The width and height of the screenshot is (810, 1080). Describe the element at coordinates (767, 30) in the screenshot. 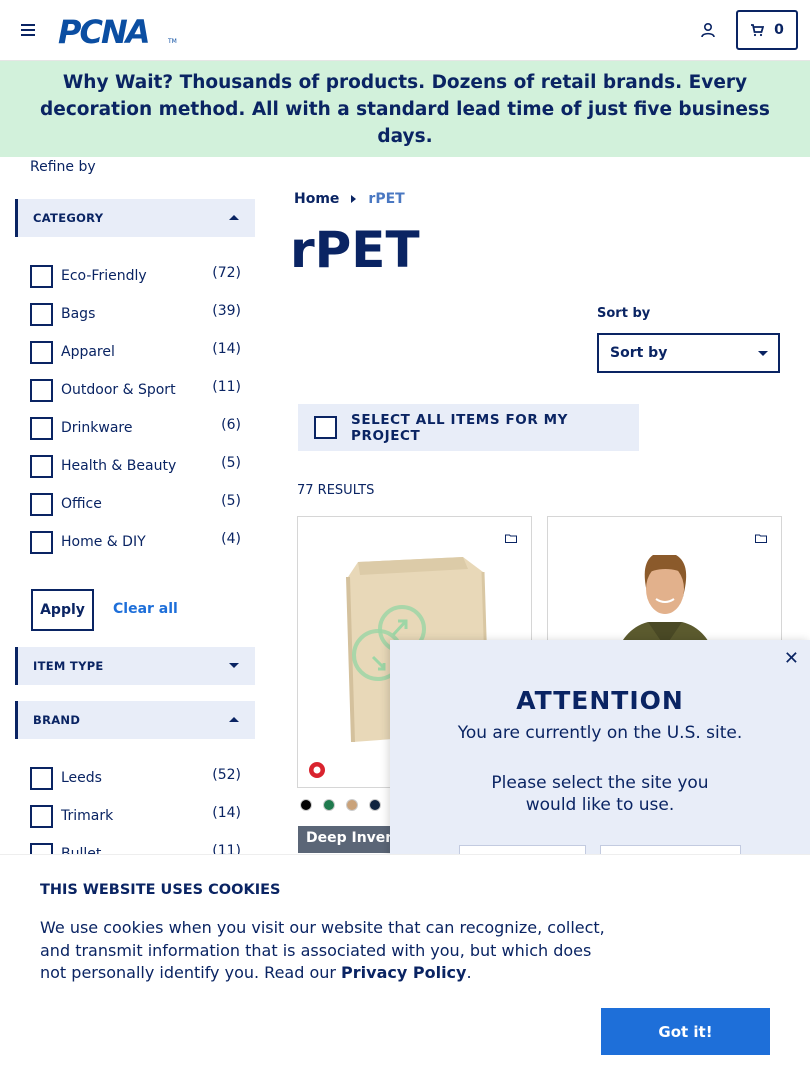

I see `cart-button: 0` at that location.